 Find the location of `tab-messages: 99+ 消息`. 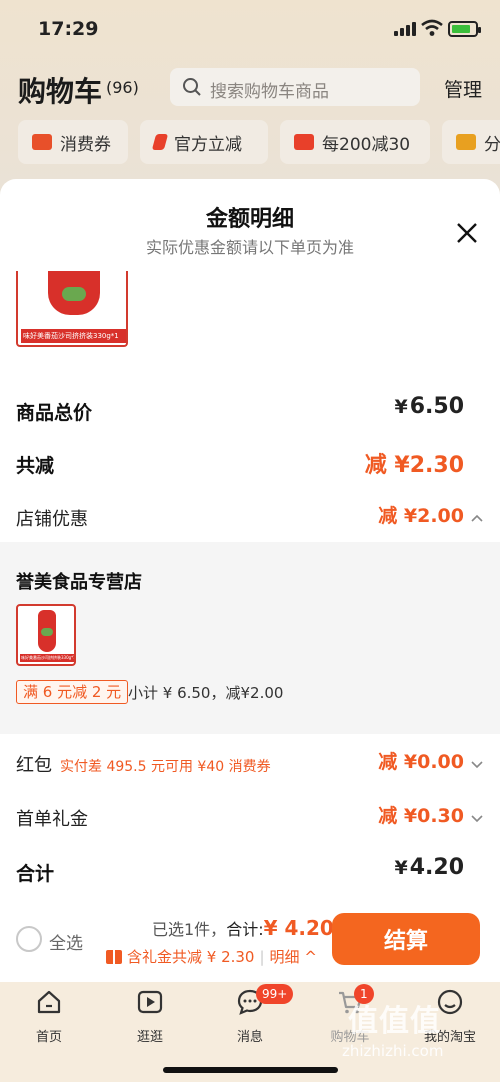

tab-messages: 99+ 消息 is located at coordinates (252, 1015).